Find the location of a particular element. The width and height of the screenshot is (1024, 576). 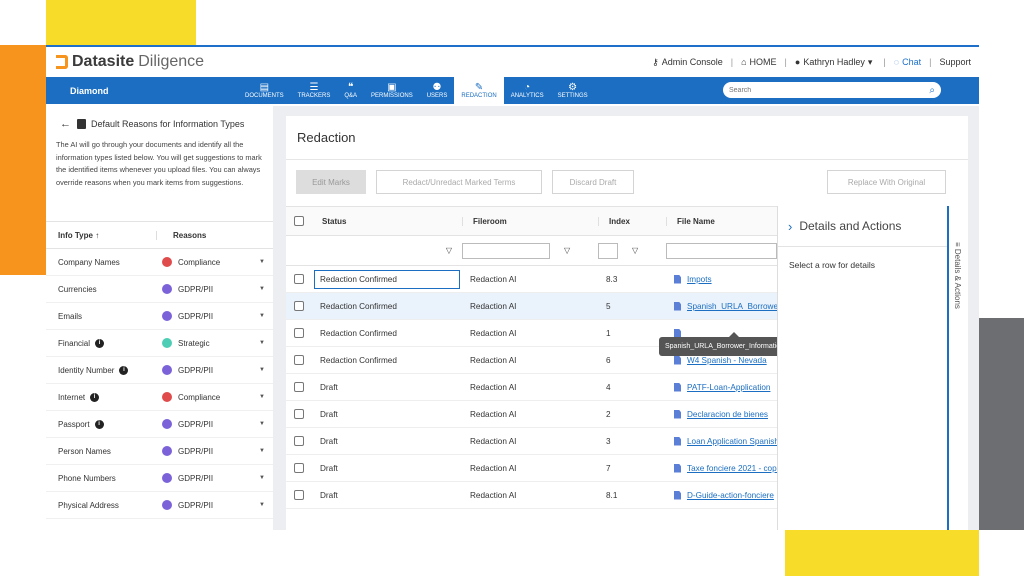

table-row: Draft Redaction AI 4 PATF-Loan-Application is located at coordinates (531, 387).